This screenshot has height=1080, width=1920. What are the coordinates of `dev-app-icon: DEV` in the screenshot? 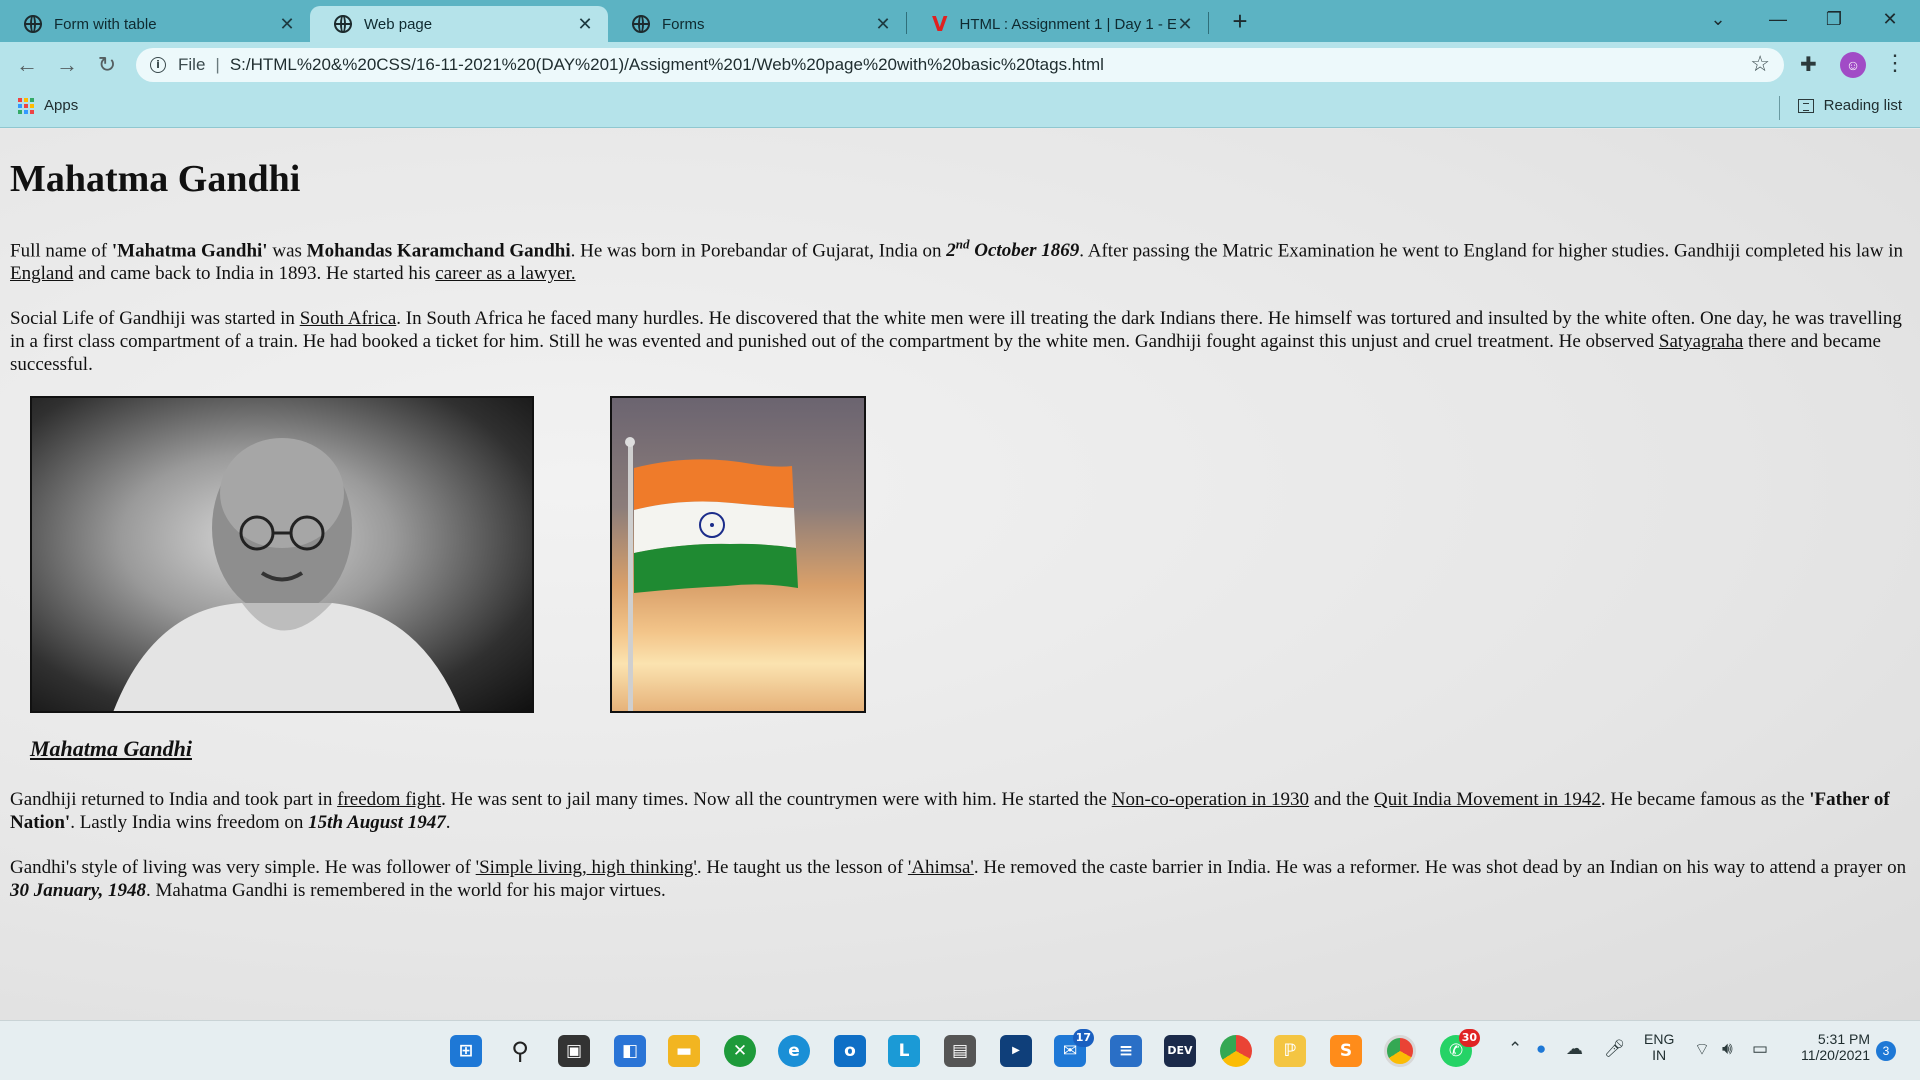 It's located at (1180, 1051).